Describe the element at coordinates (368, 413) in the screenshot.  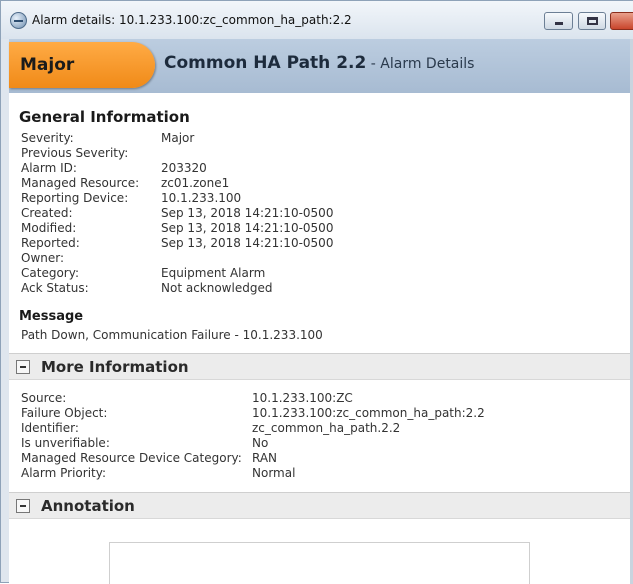
I see `info-row-value: 10.1.233.100:zc_common_ha_path:2.2` at that location.